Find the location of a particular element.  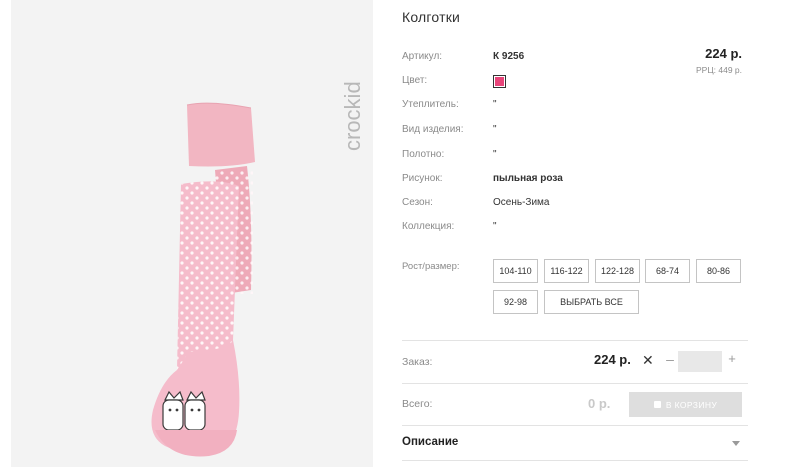

color-swatch-fill is located at coordinates (499, 81).